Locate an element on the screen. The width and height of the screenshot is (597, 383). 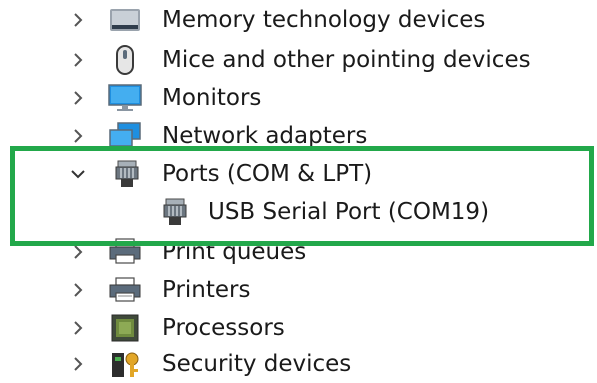
tree-item-label: Processors is located at coordinates (223, 328).